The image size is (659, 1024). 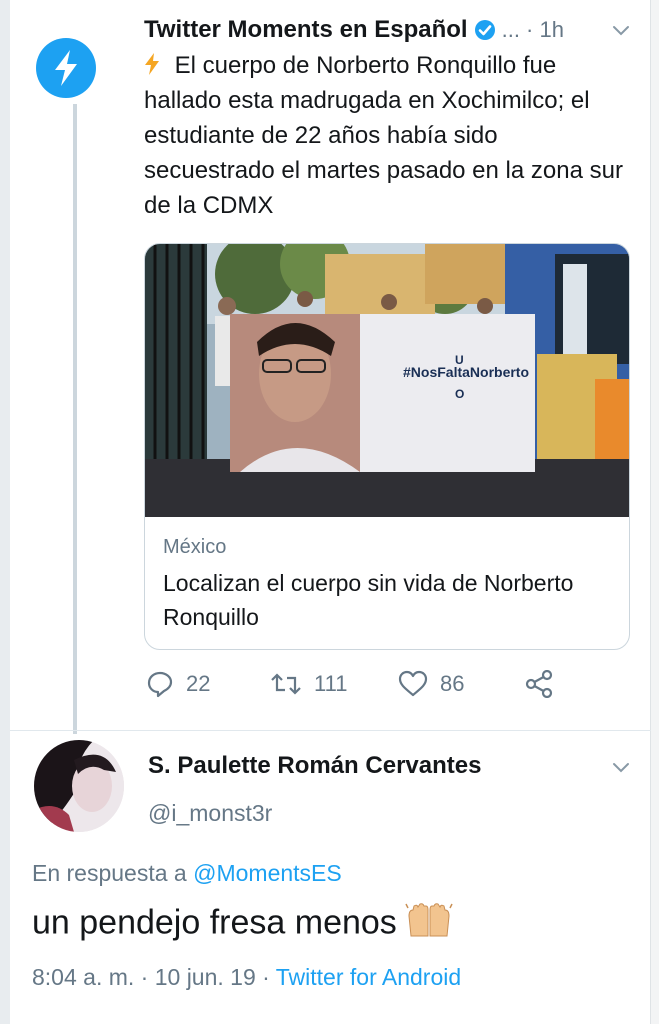 I want to click on divider, so click(x=330, y=730).